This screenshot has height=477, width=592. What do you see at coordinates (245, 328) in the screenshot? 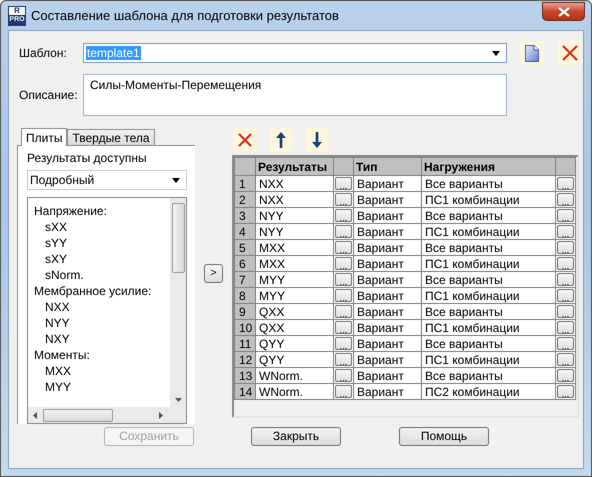
I see `row-number: 10` at bounding box center [245, 328].